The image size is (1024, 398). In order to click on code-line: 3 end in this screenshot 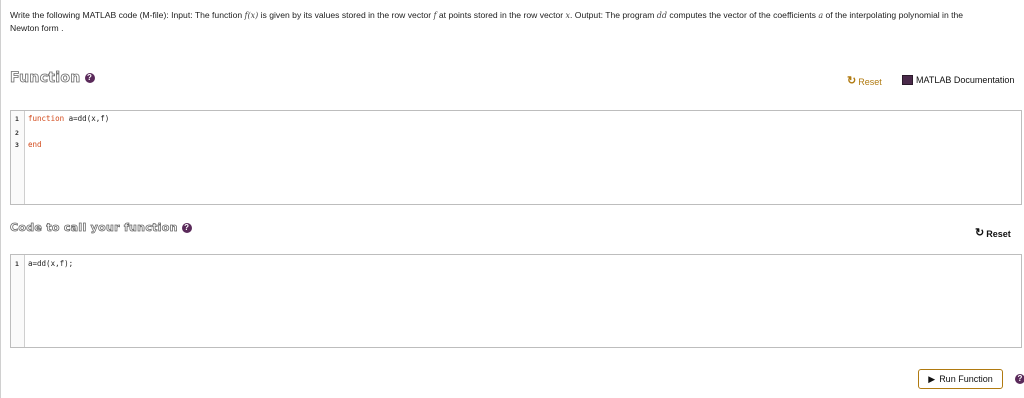, I will do `click(516, 145)`.